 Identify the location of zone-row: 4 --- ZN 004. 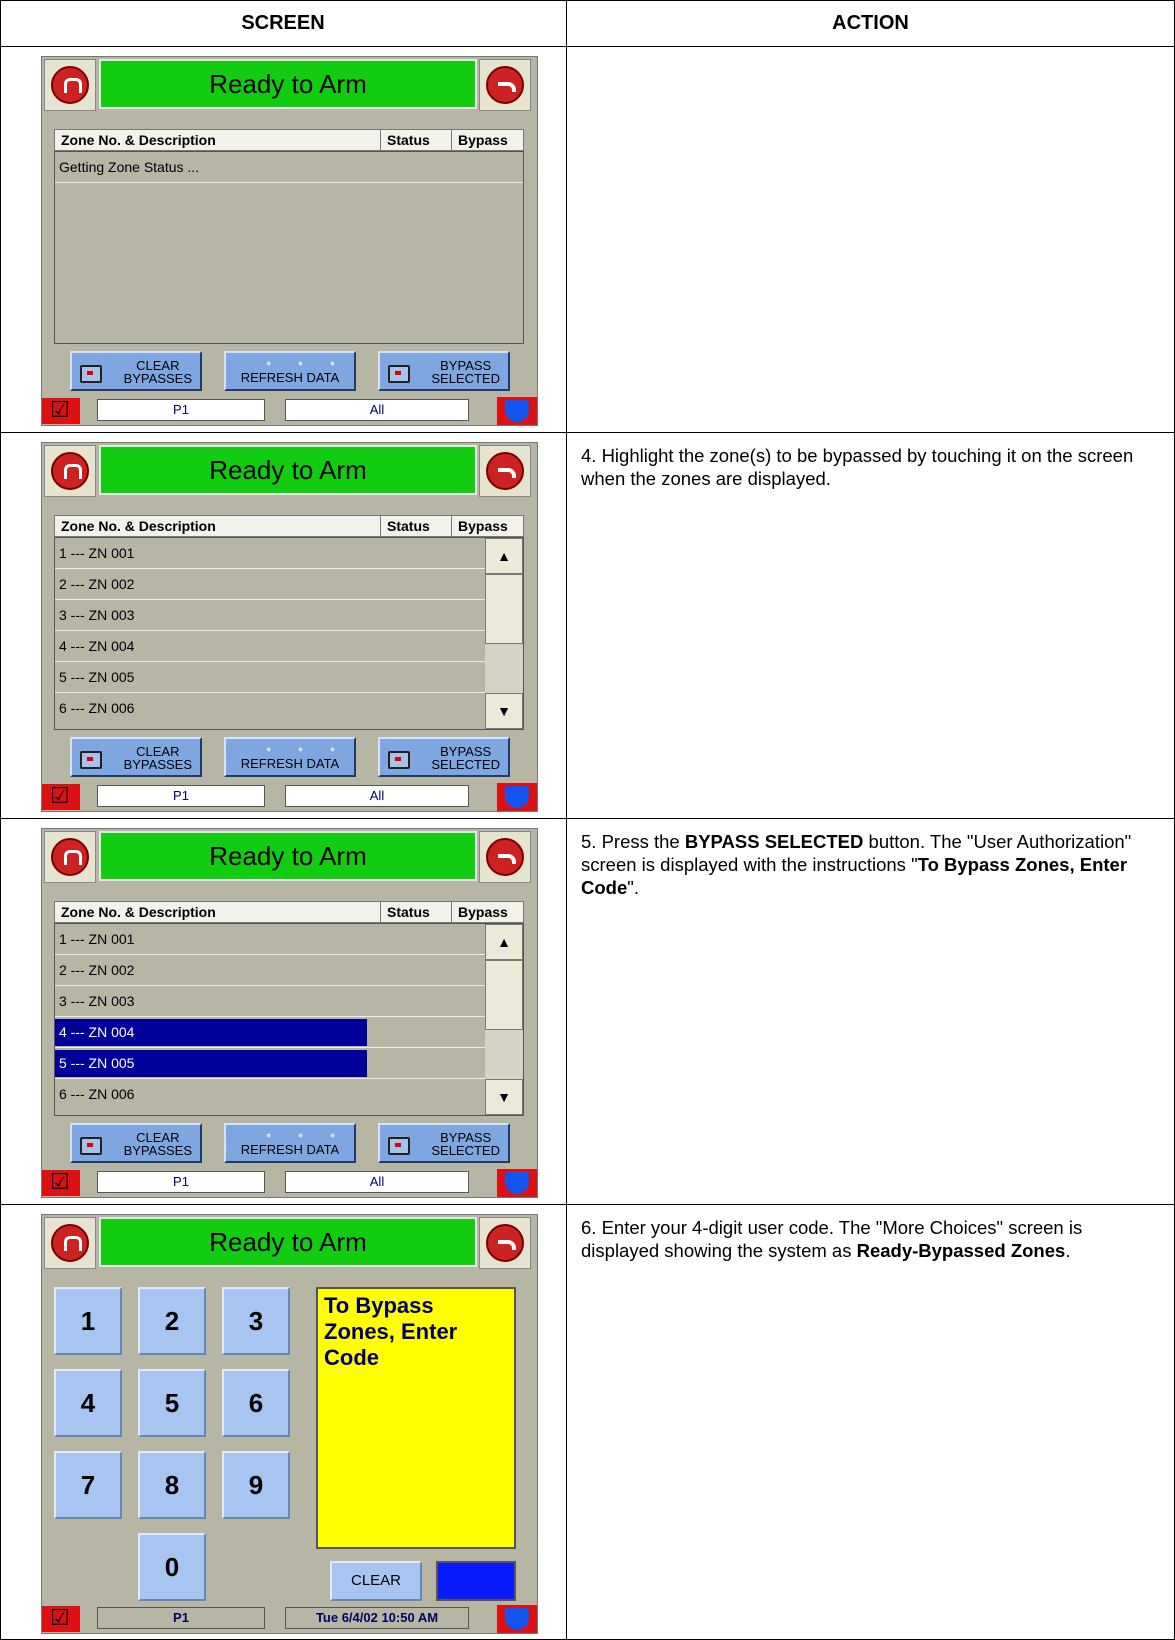
(270, 646).